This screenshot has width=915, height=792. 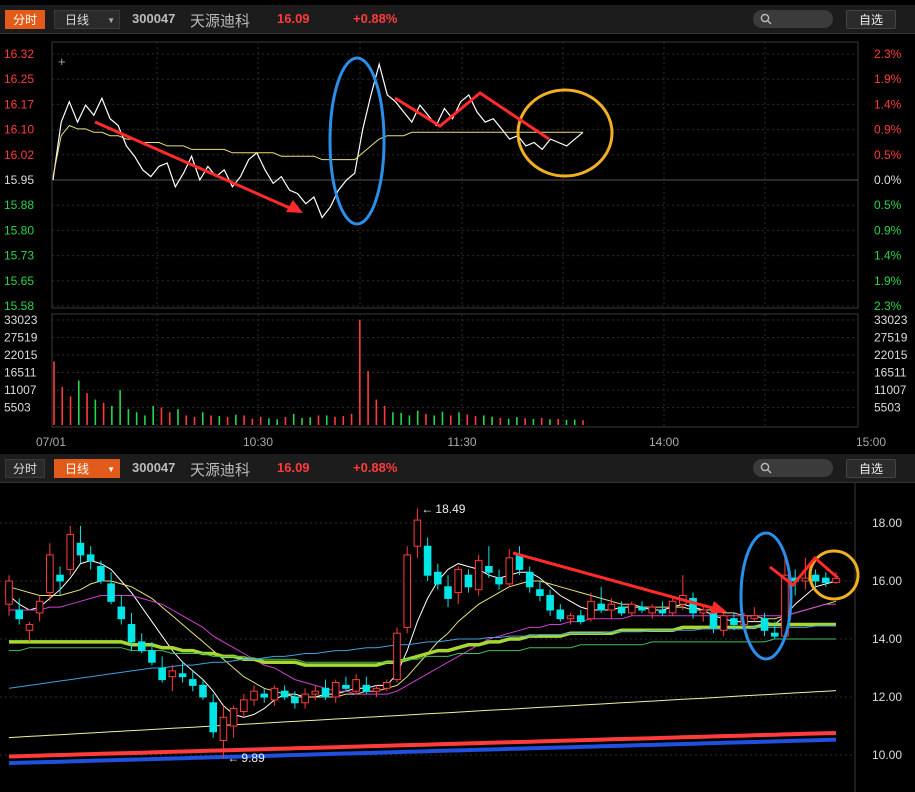 I want to click on volume-tick-label-right: 5503, so click(x=887, y=408).